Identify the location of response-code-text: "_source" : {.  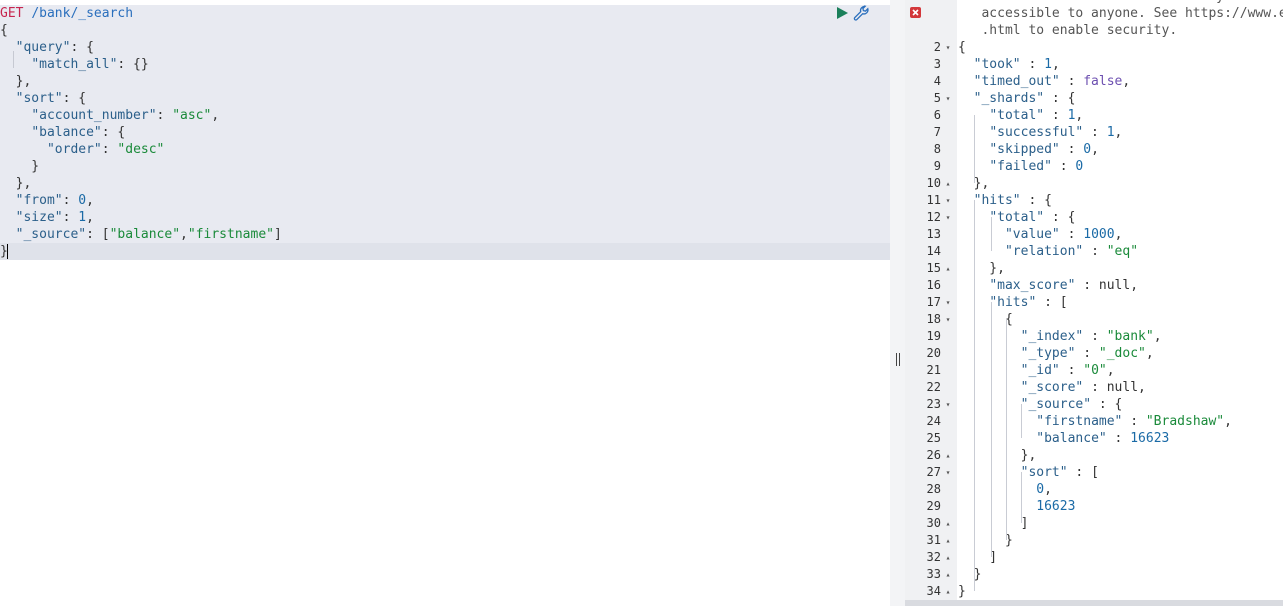
(1071, 404).